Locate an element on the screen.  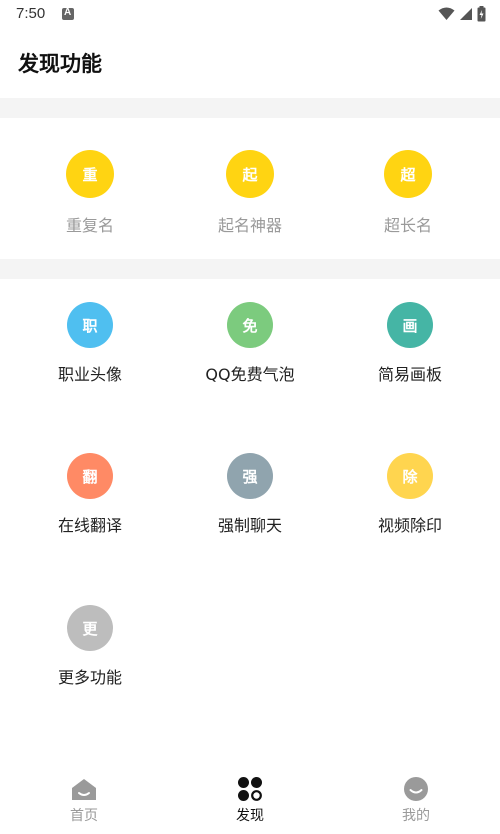
tool-icon-badge: 超 is located at coordinates (408, 174).